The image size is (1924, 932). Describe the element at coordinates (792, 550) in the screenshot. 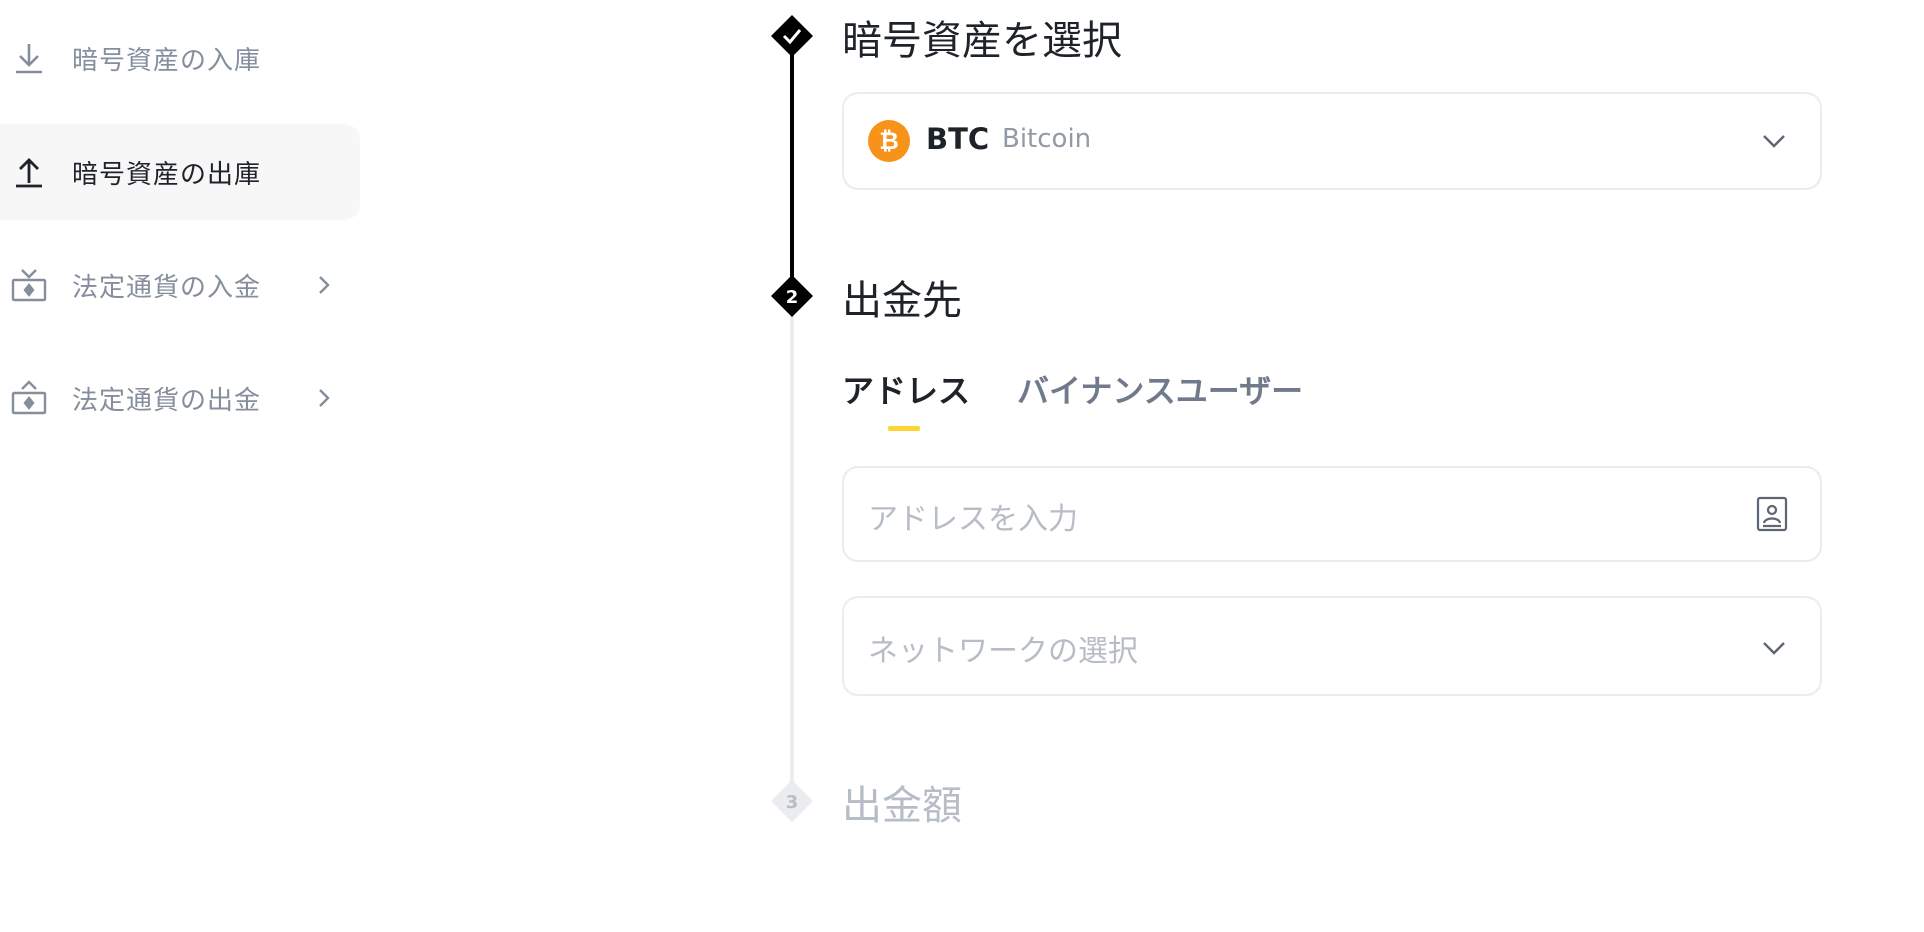

I see `step-connector-pending` at that location.